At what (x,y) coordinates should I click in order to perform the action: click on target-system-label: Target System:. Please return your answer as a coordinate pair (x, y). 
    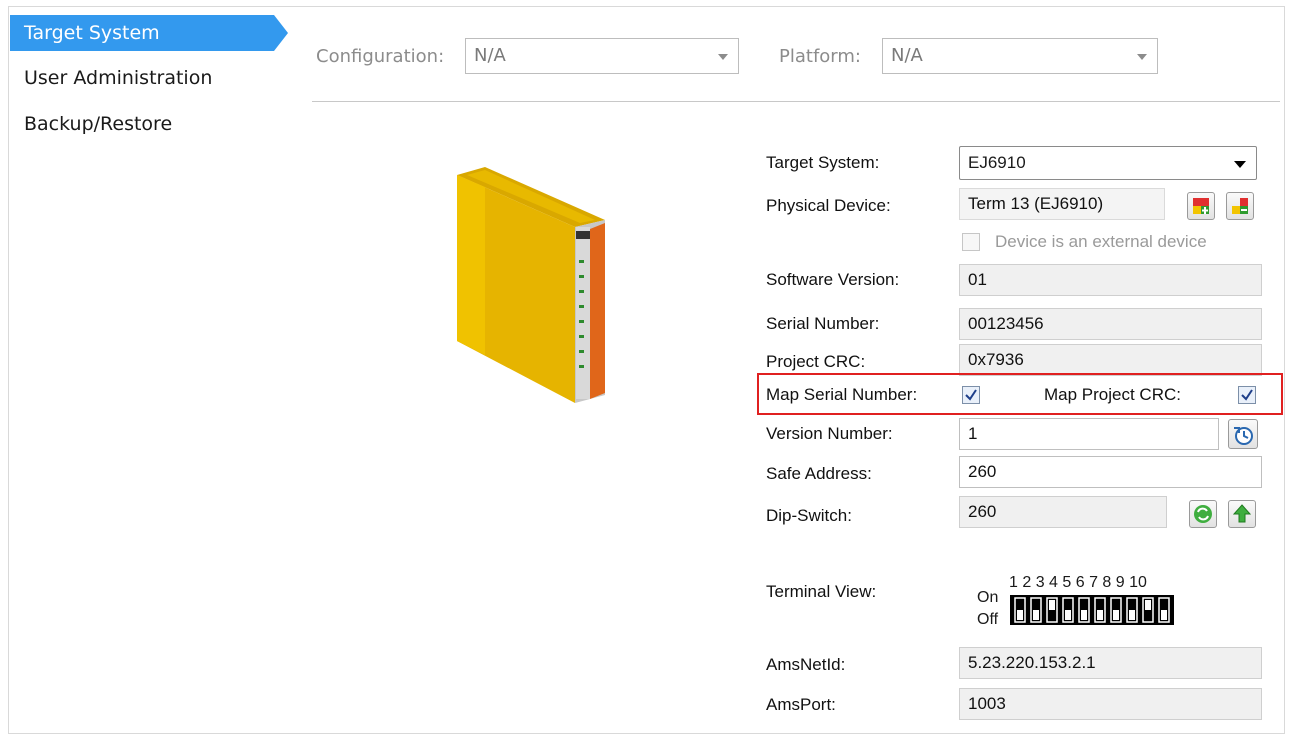
    Looking at the image, I should click on (823, 162).